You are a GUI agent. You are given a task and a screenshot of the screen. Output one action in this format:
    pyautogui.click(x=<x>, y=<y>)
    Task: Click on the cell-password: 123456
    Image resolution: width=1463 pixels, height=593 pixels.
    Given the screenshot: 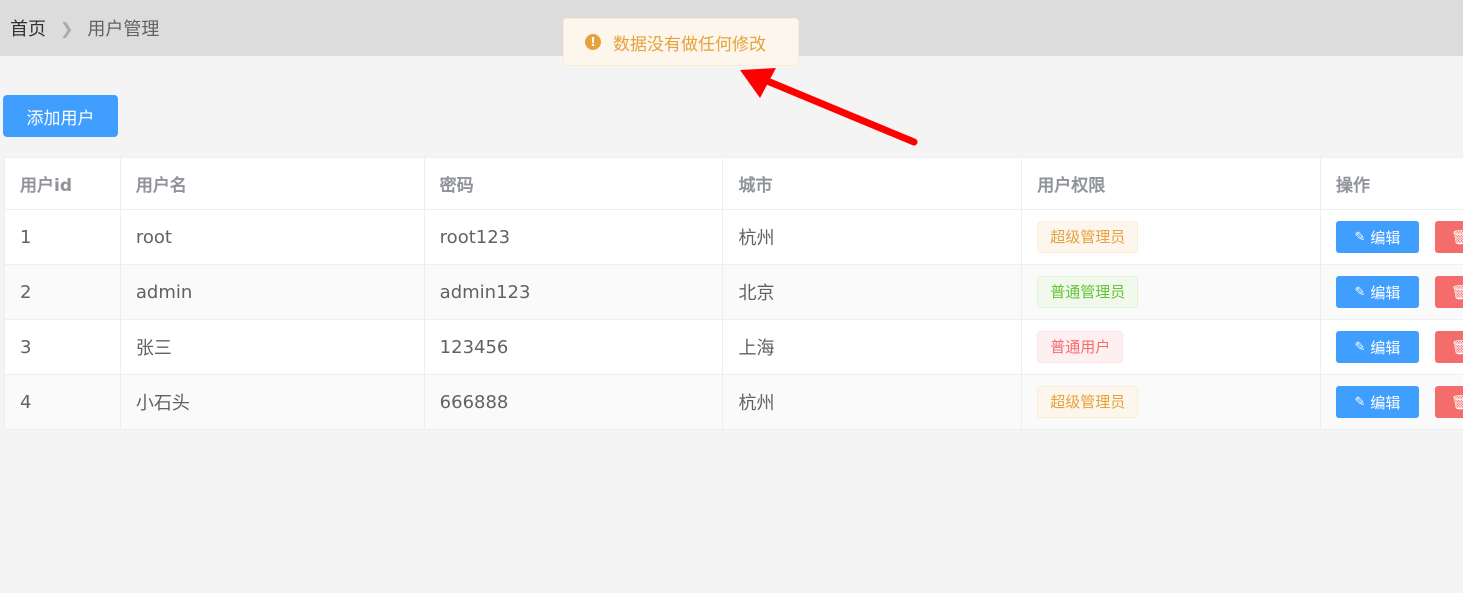 What is the action you would take?
    pyautogui.click(x=573, y=347)
    